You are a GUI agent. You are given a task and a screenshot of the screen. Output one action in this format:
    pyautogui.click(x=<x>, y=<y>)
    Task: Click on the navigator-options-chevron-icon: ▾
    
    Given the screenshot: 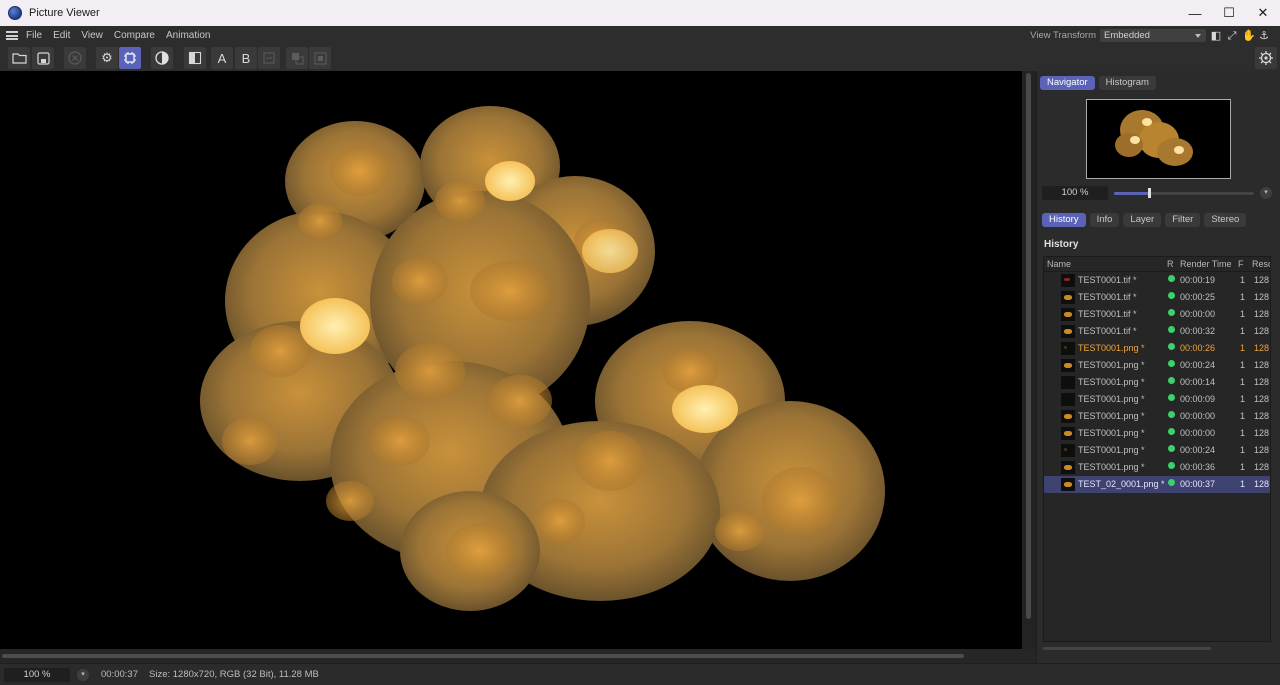 What is the action you would take?
    pyautogui.click(x=1266, y=193)
    